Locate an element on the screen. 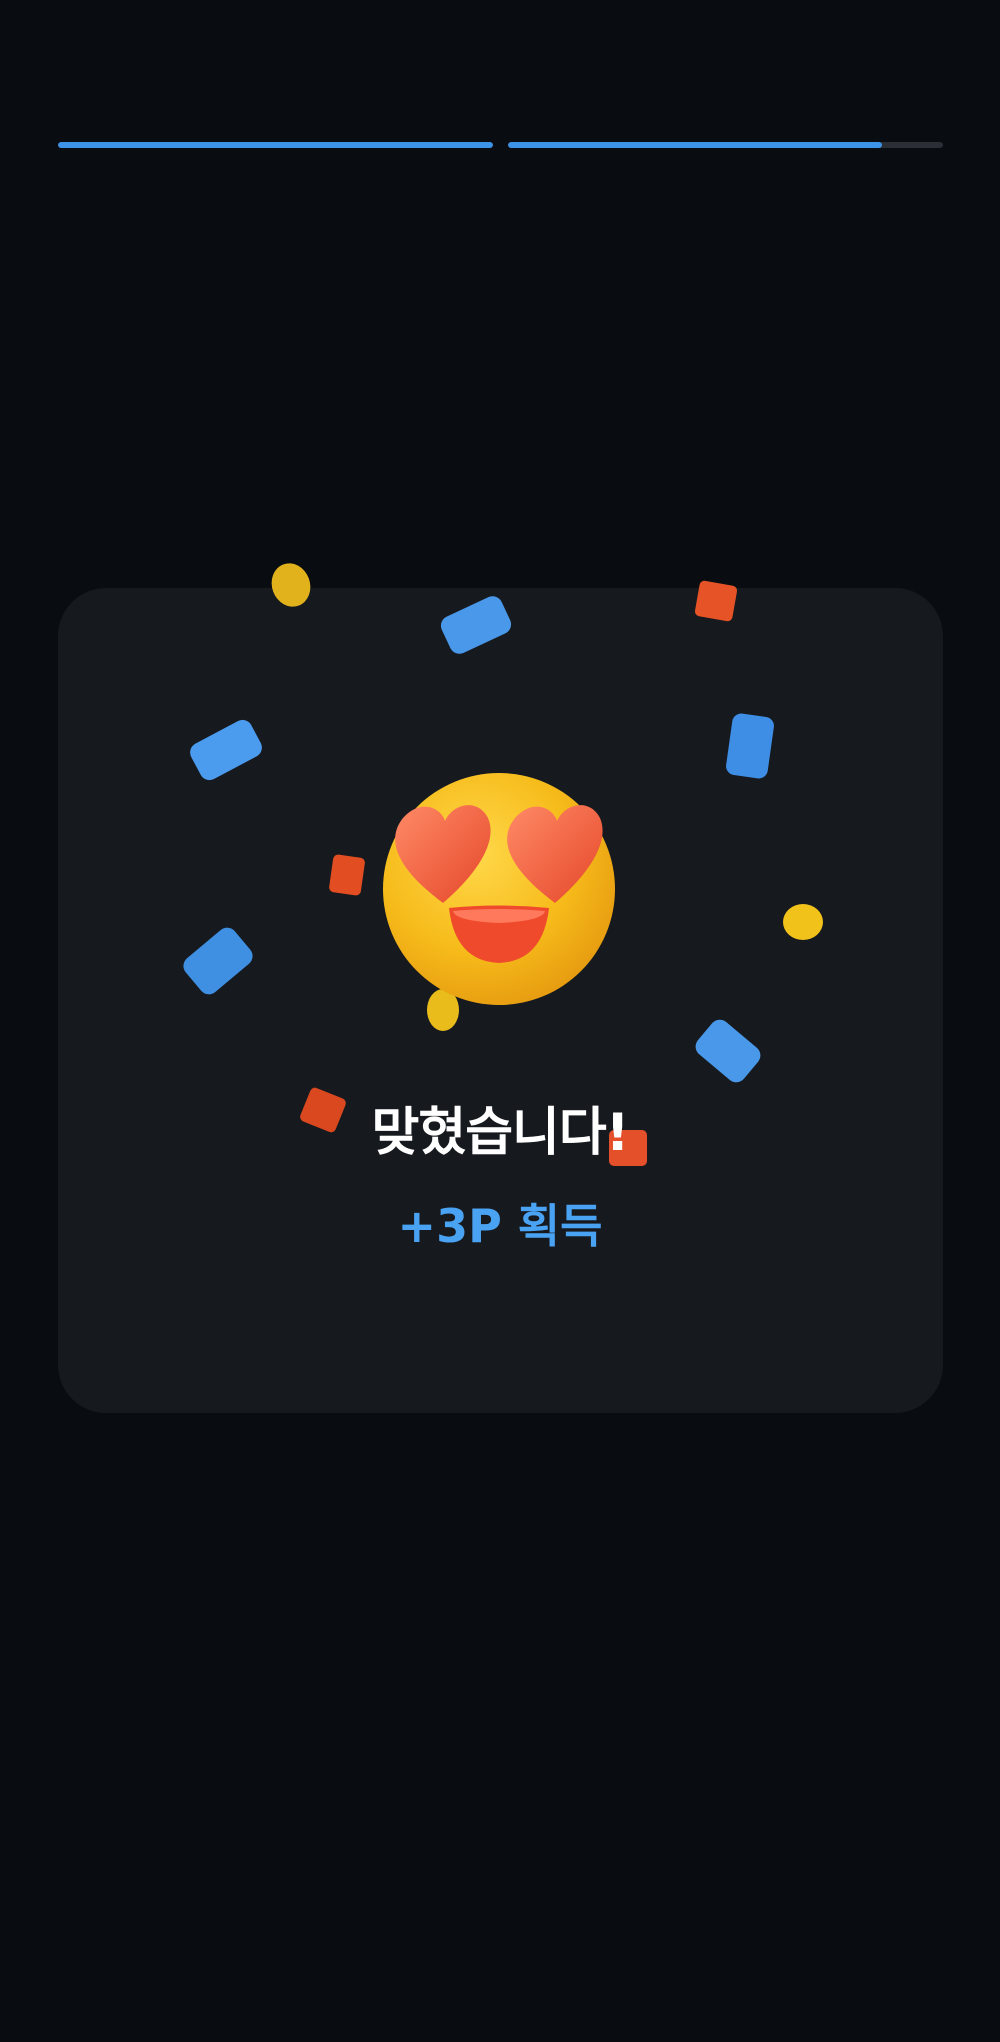 This screenshot has width=1000, height=2042. heart-eyes-emoji-icon is located at coordinates (499, 889).